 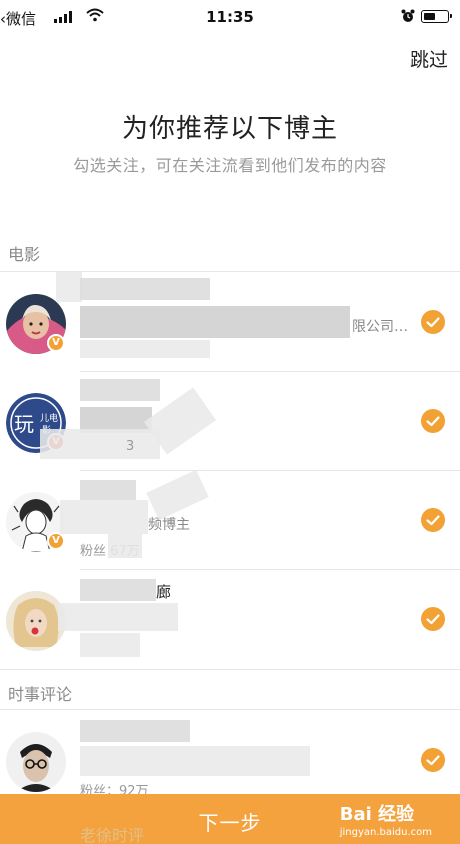 I want to click on page-subtitle: 勾选关注，可在关注流看到他们发布的内容, so click(x=230, y=165).